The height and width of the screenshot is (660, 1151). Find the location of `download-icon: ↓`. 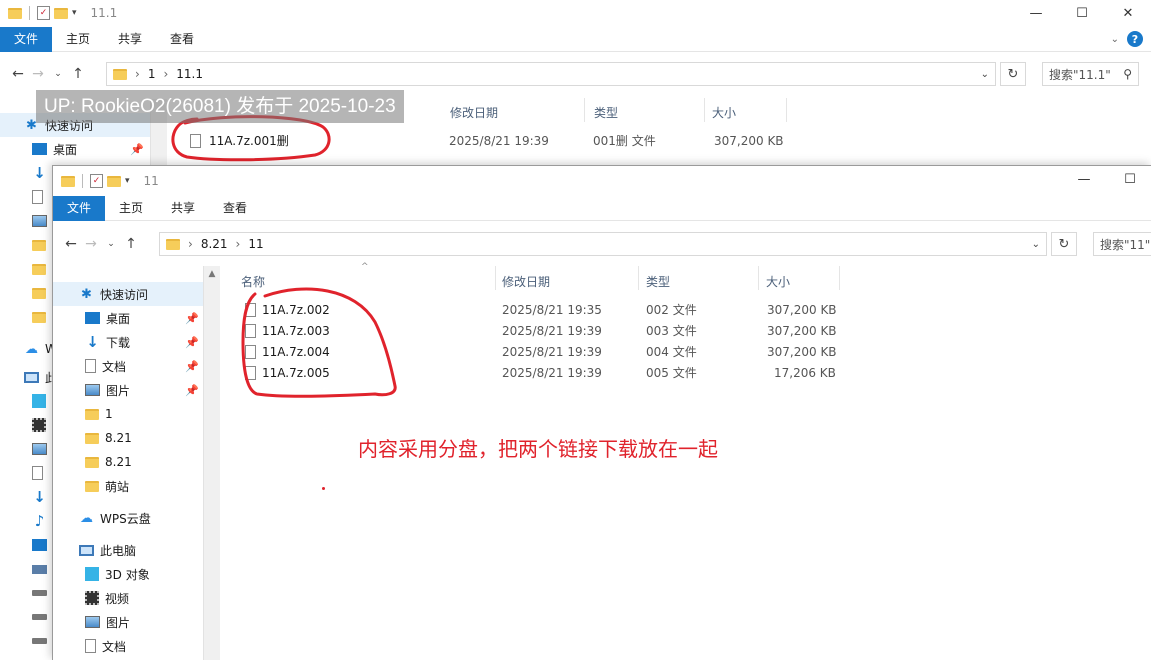

download-icon: ↓ is located at coordinates (39, 497).